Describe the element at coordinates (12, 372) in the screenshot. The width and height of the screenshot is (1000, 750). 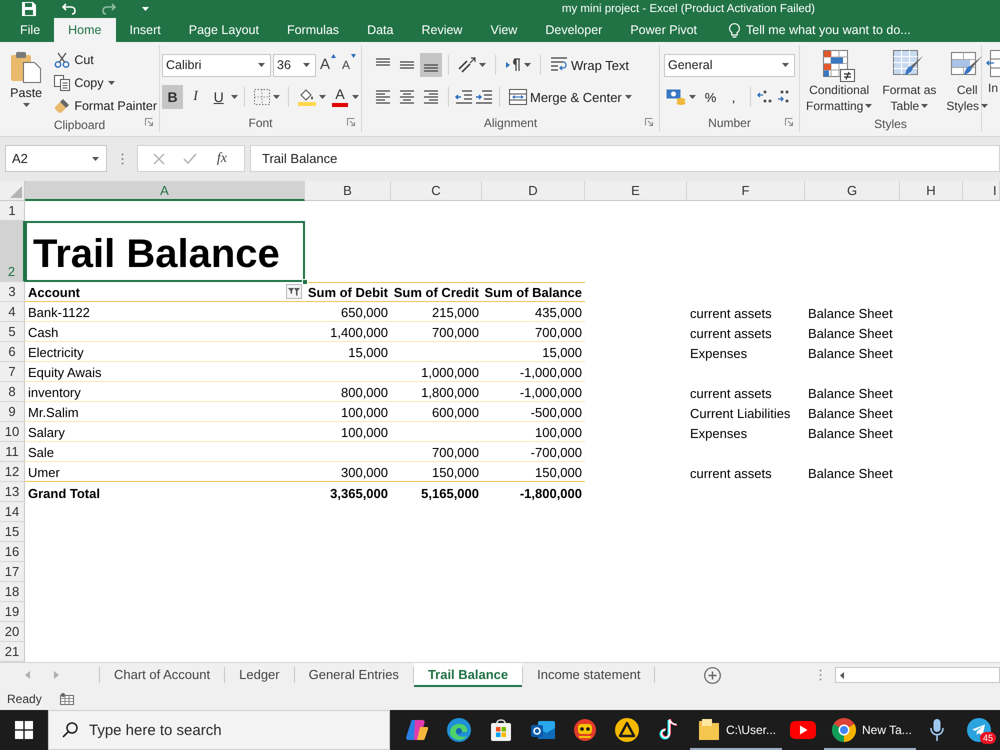
I see `row-header: 7` at that location.